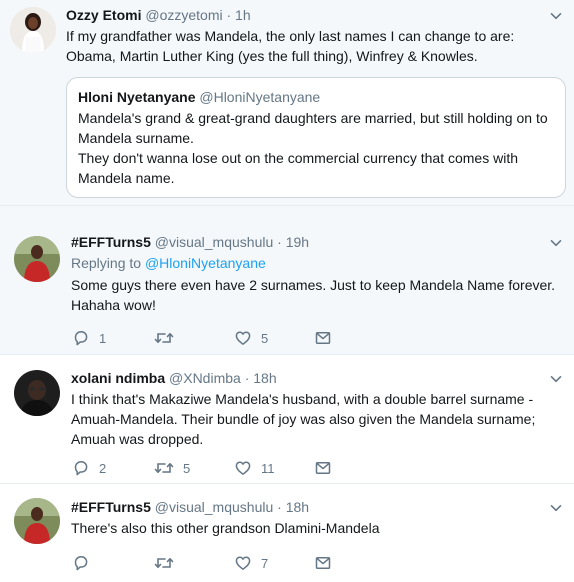  What do you see at coordinates (205, 378) in the screenshot?
I see `user-handle: @XNdimba` at bounding box center [205, 378].